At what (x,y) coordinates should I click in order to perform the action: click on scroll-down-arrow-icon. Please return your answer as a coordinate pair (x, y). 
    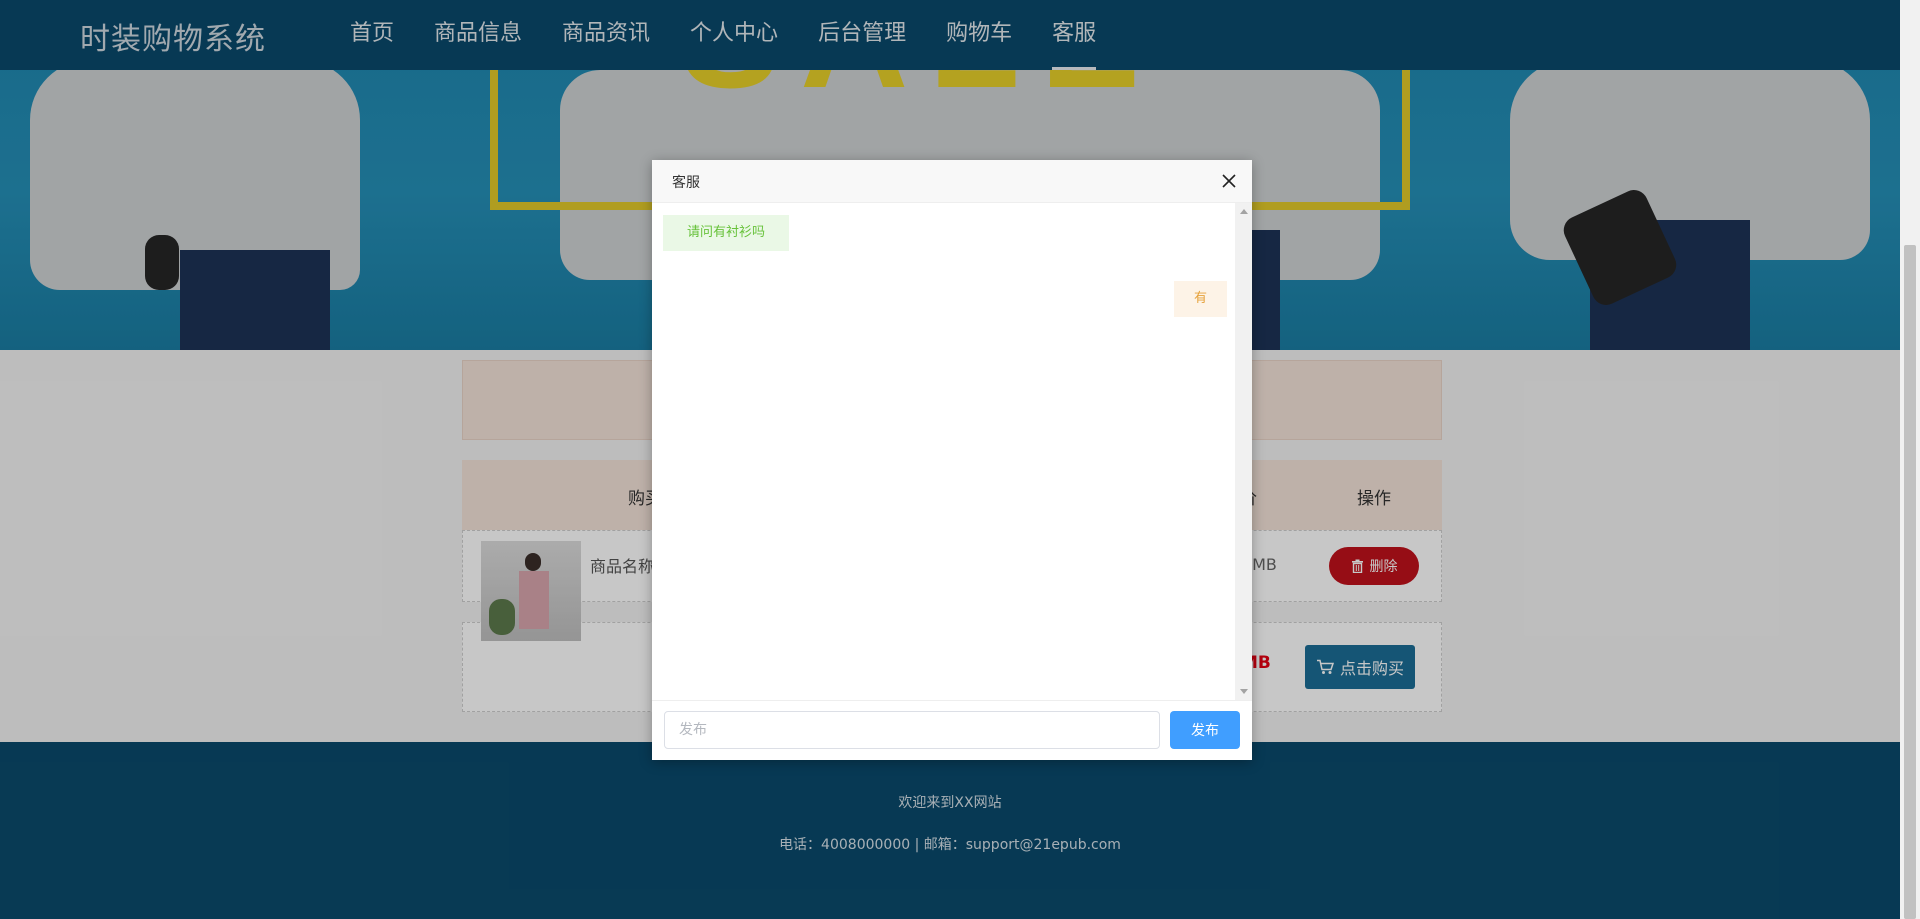
    Looking at the image, I should click on (1244, 691).